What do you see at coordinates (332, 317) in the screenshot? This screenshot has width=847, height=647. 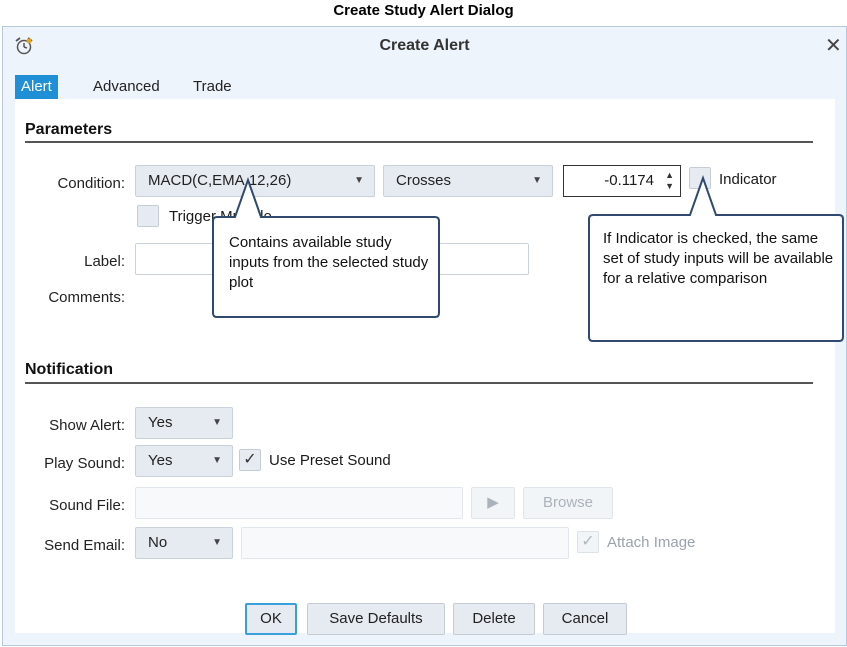 I see `comments-textarea` at bounding box center [332, 317].